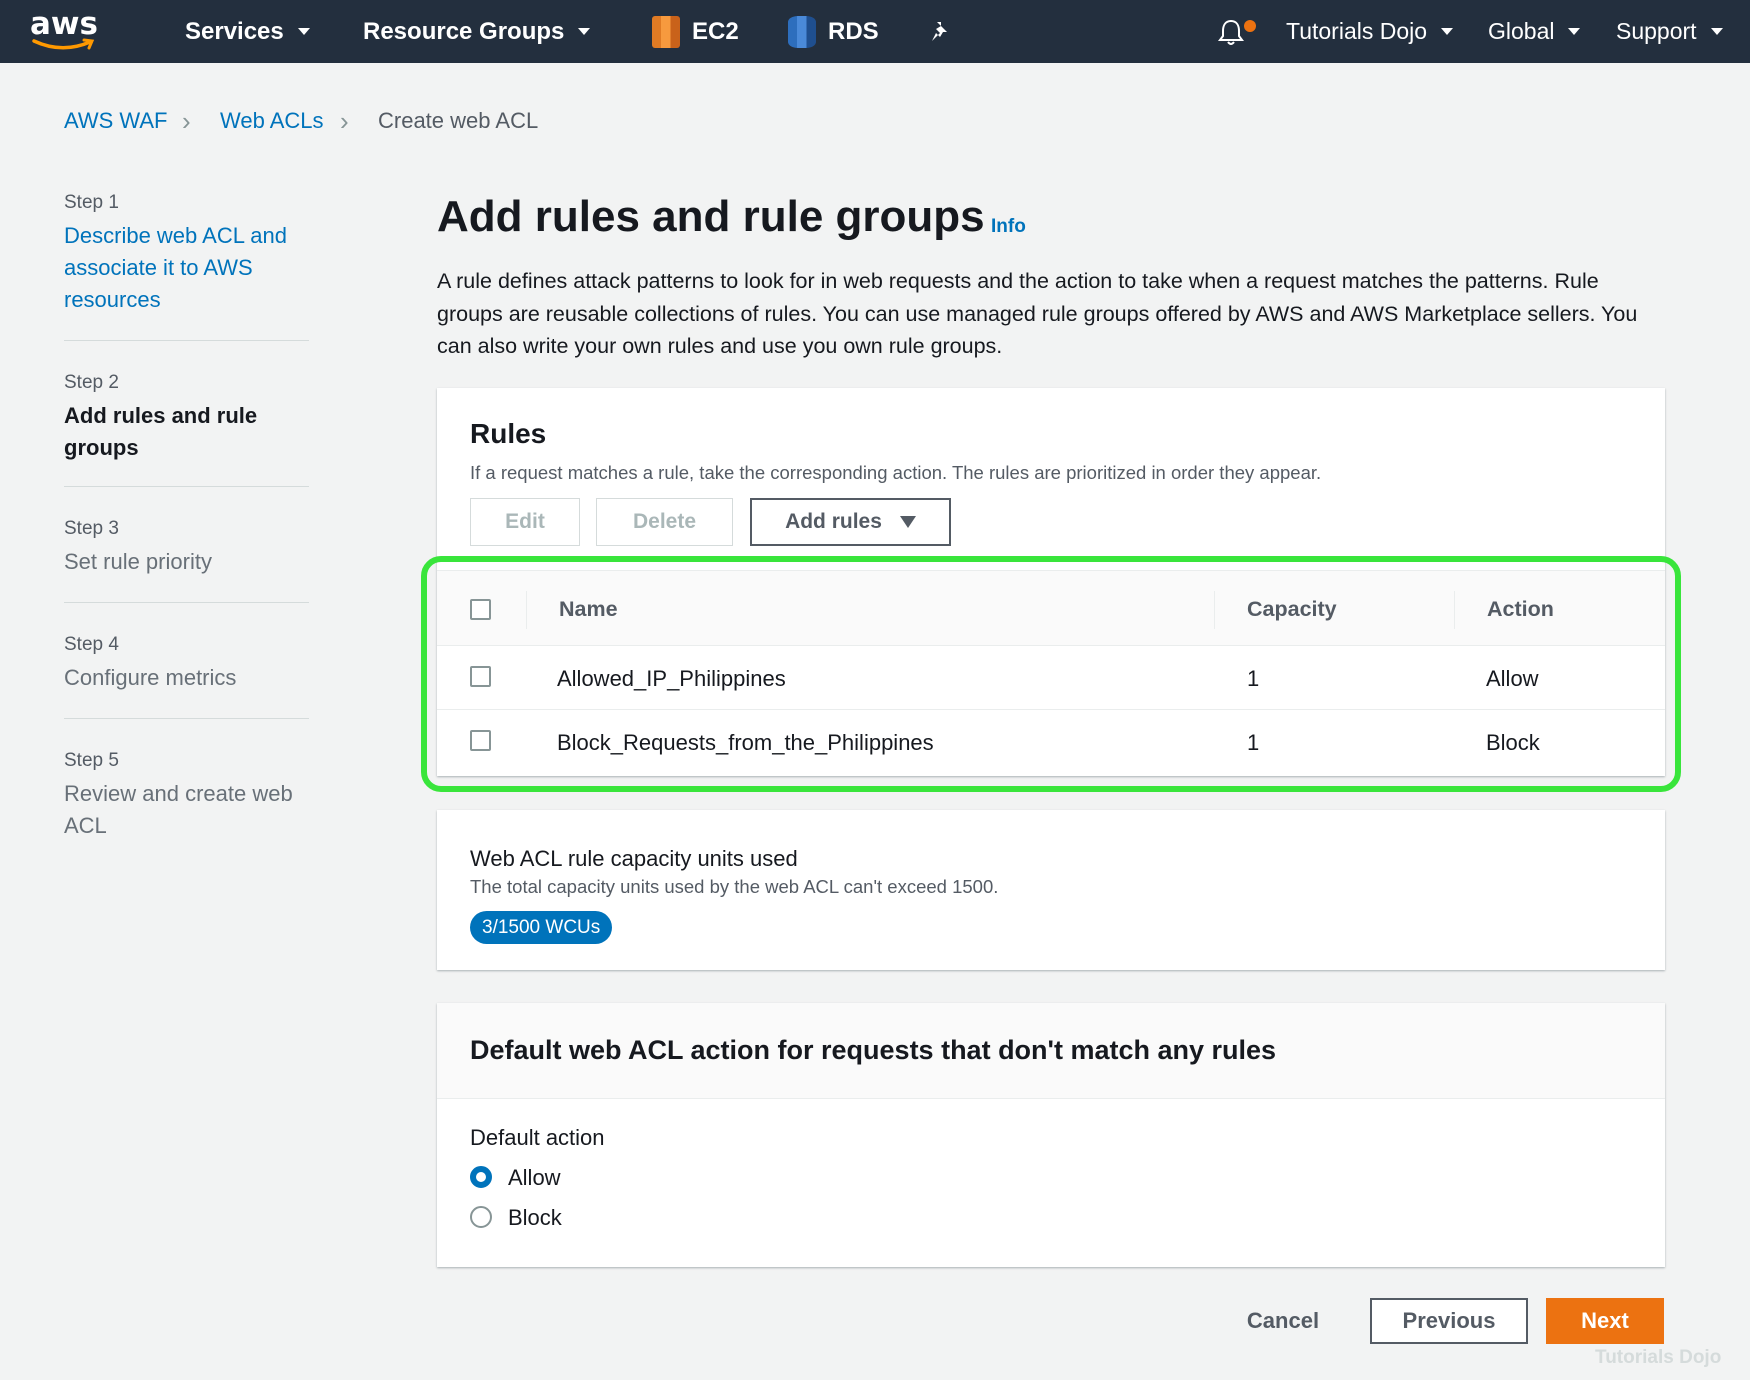 The width and height of the screenshot is (1750, 1380). I want to click on pin-shortcuts-button, so click(941, 31).